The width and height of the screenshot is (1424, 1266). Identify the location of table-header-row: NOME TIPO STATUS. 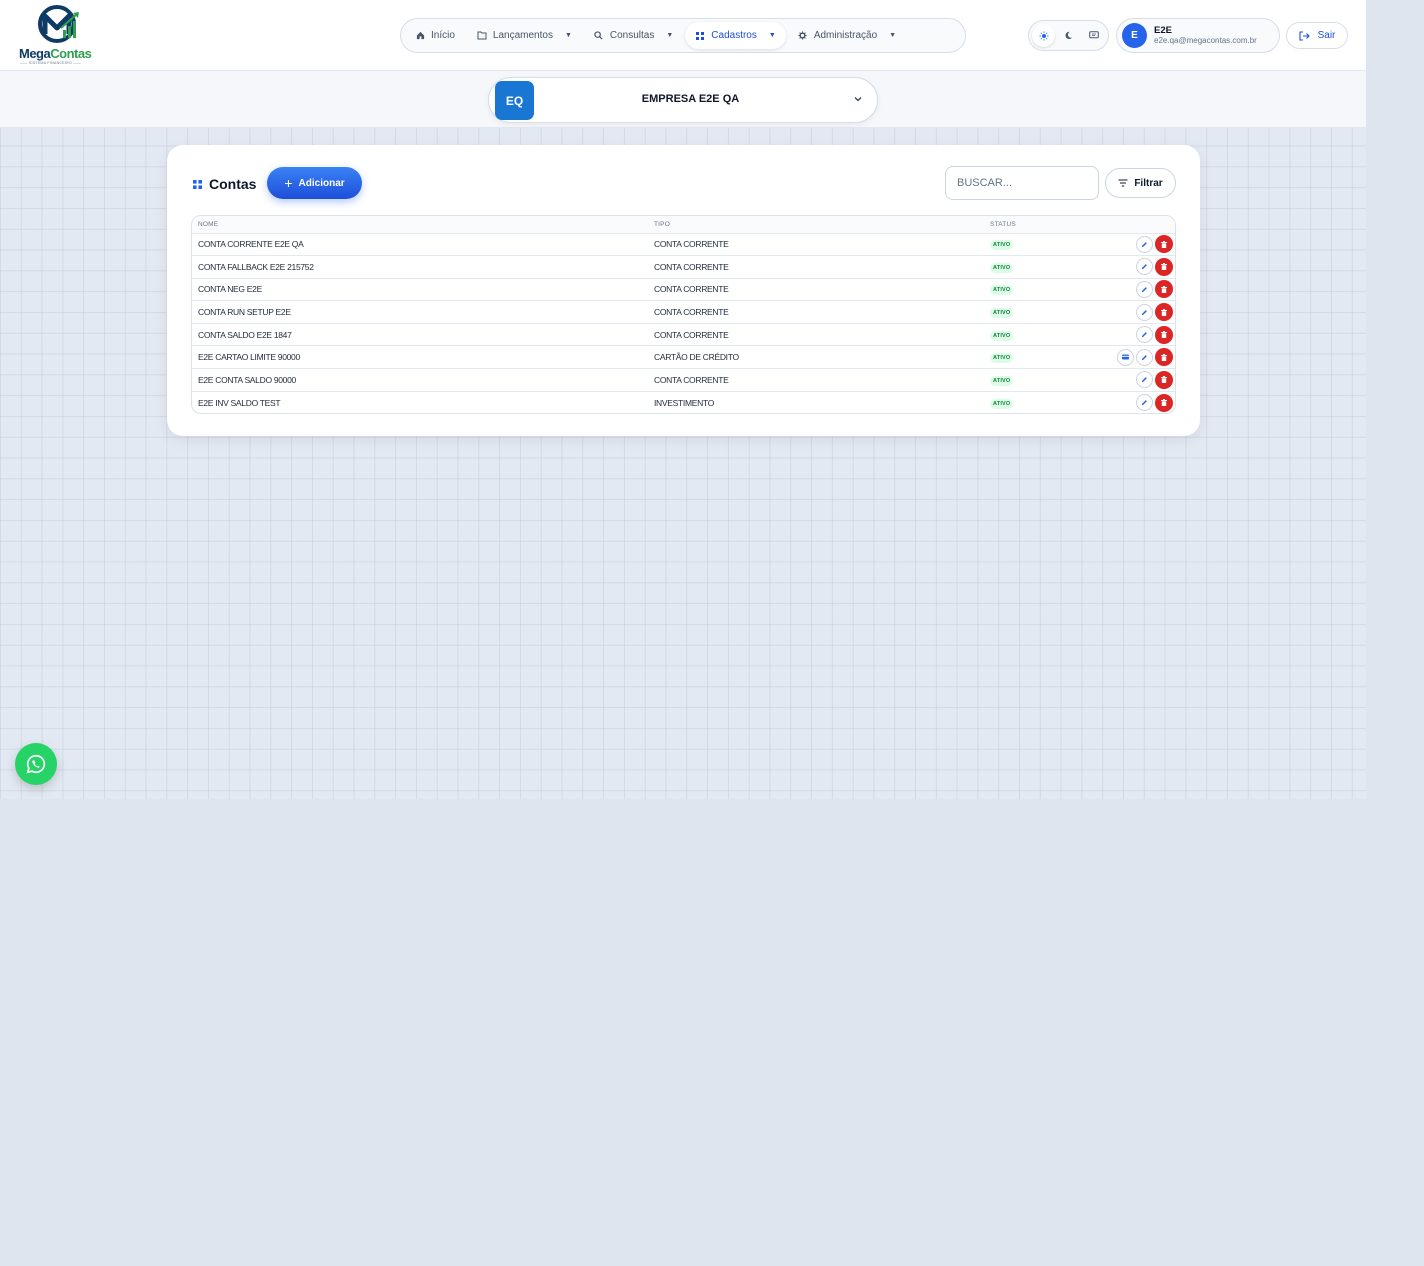
(683, 225).